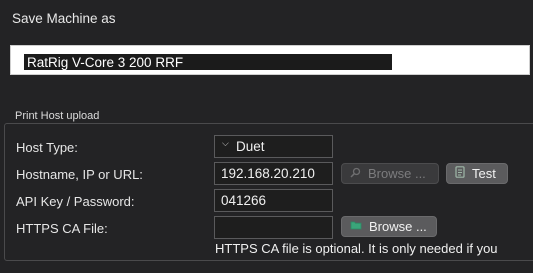  What do you see at coordinates (75, 201) in the screenshot?
I see `api-key-label: API Key / Password:` at bounding box center [75, 201].